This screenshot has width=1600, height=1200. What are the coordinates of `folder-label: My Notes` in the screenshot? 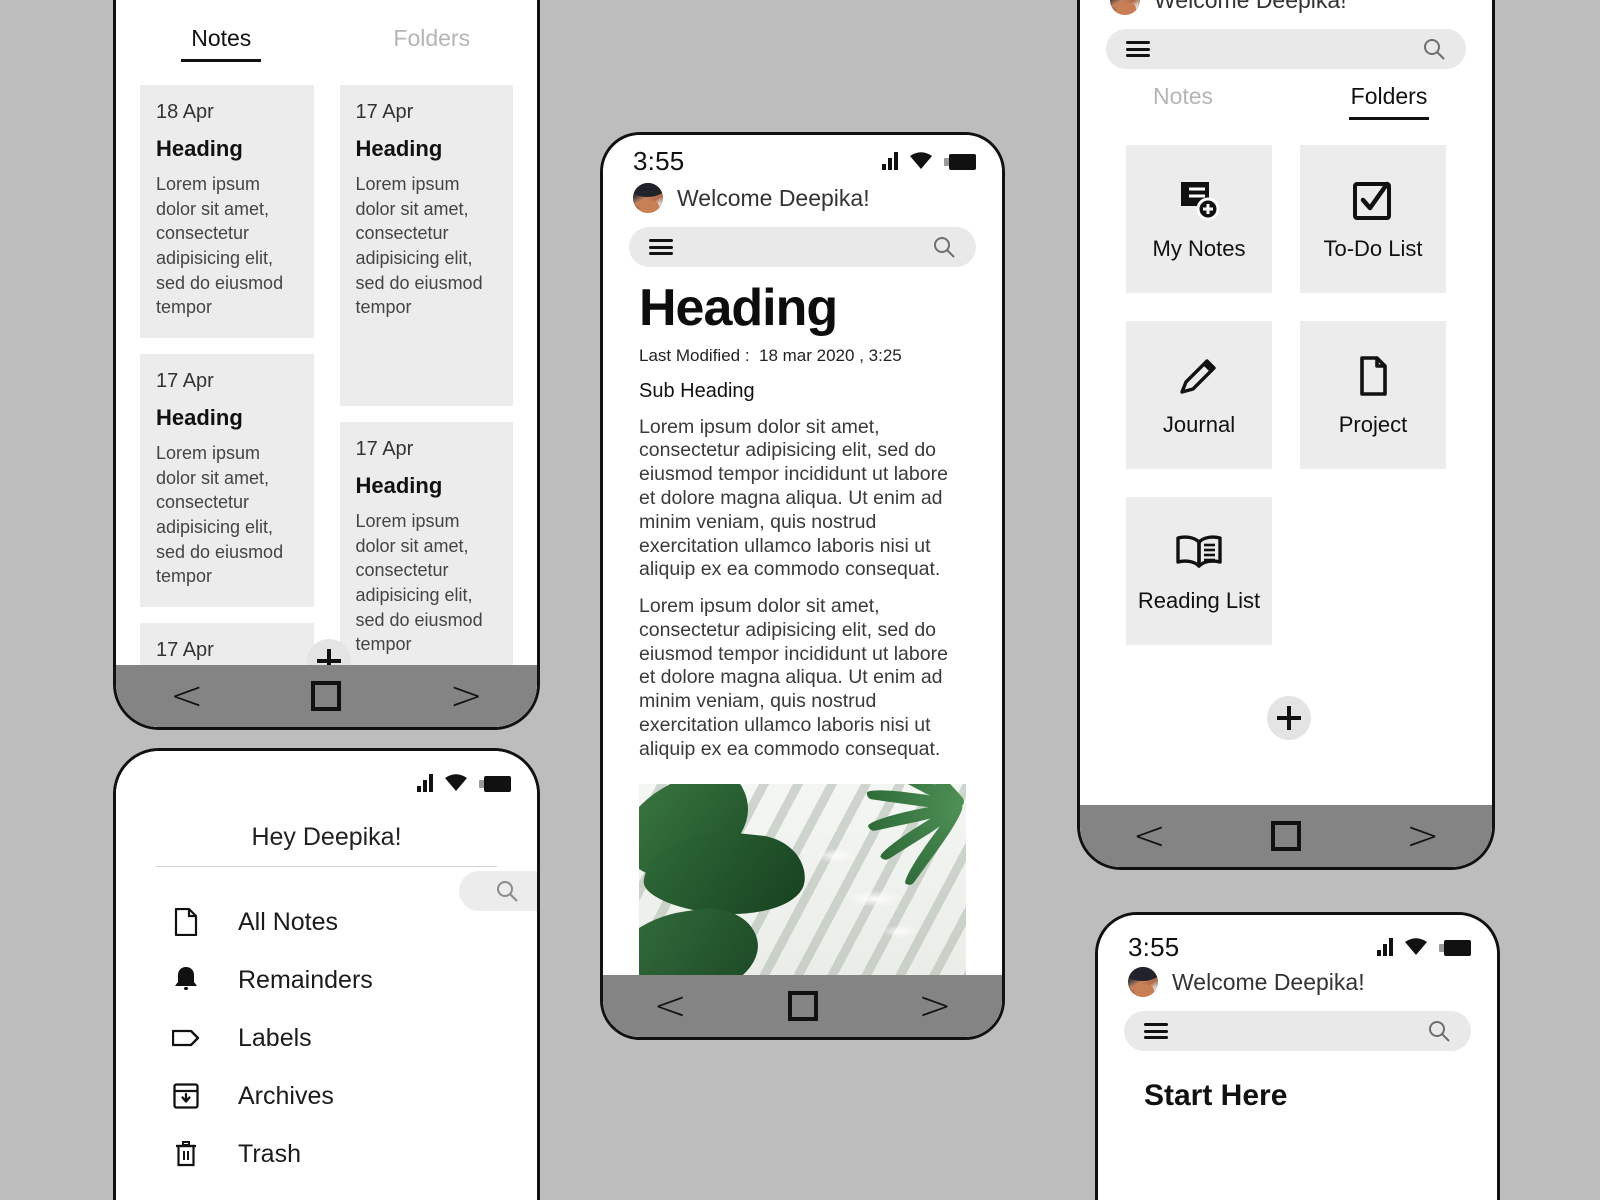 It's located at (1199, 248).